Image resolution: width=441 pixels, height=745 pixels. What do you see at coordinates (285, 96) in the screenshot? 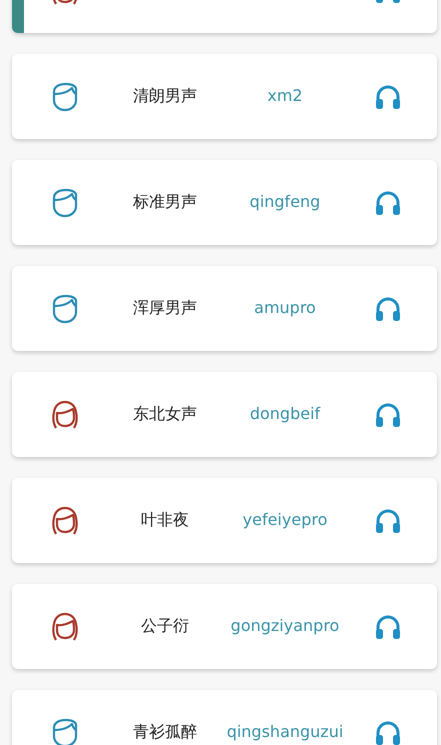
I see `voice-code: xm2` at bounding box center [285, 96].